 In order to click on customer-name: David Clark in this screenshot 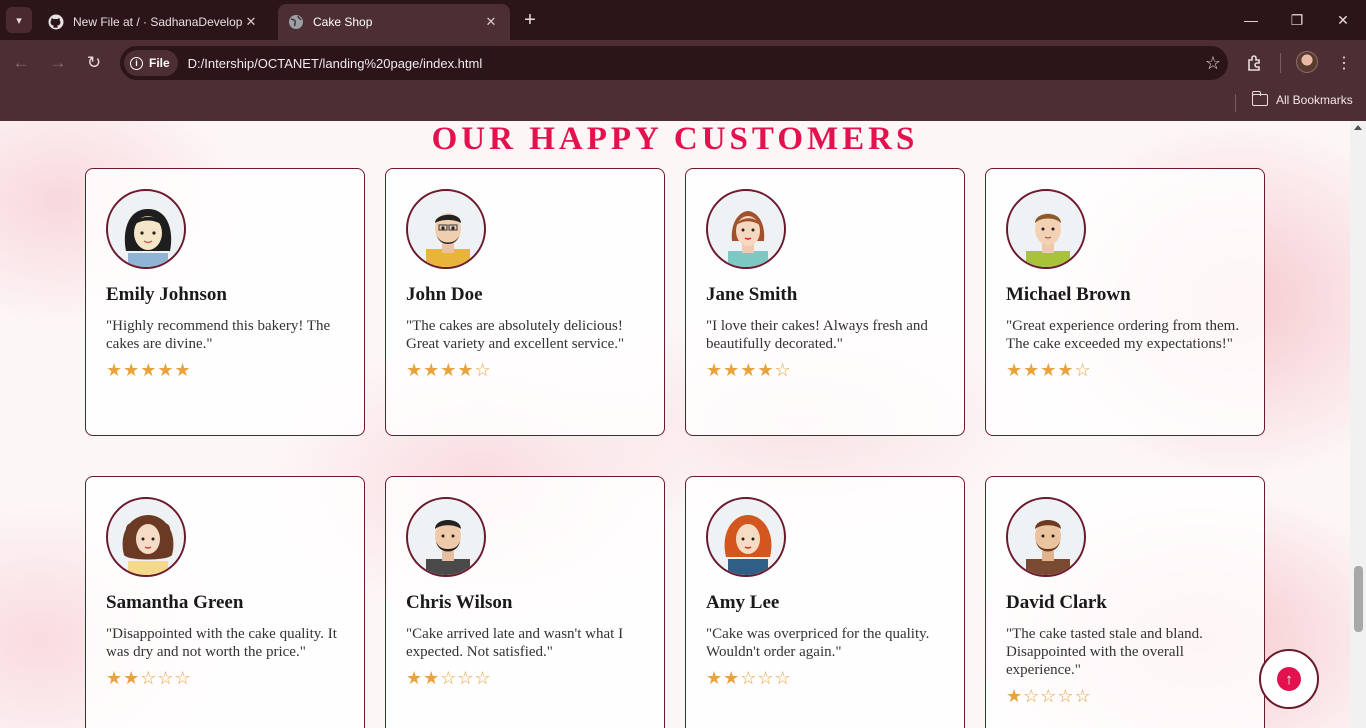, I will do `click(1056, 602)`.